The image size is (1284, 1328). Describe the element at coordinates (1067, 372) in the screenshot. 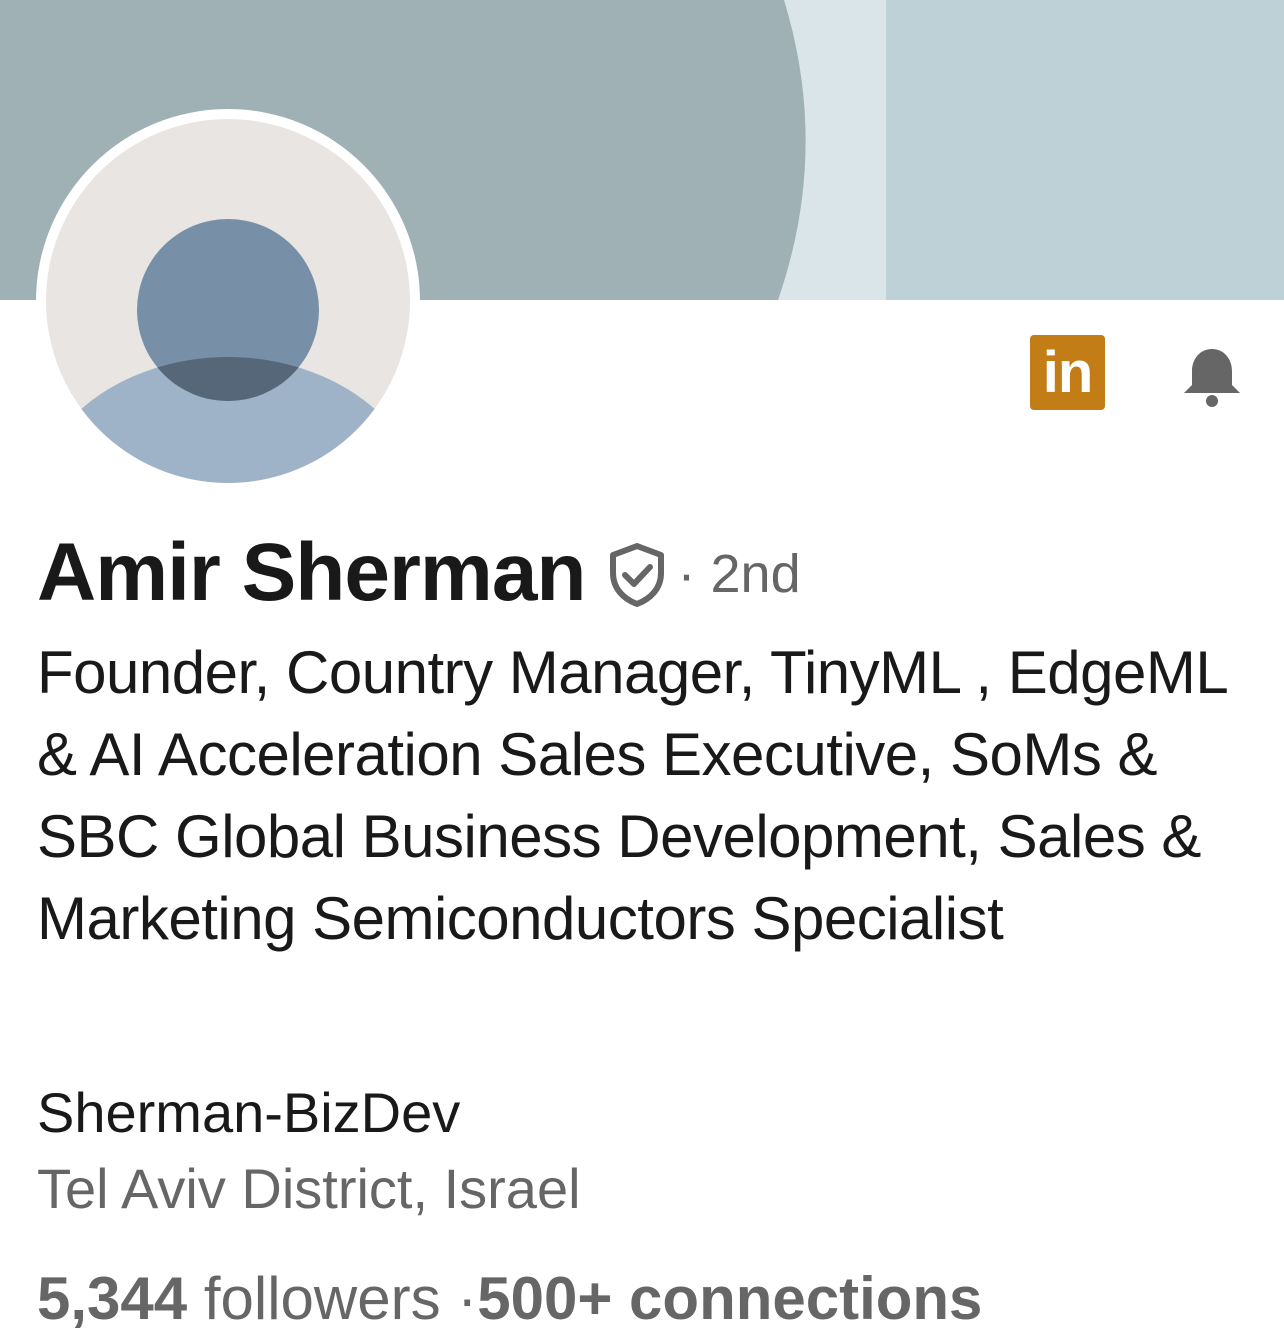

I see `linkedin-premium-icon: in` at that location.